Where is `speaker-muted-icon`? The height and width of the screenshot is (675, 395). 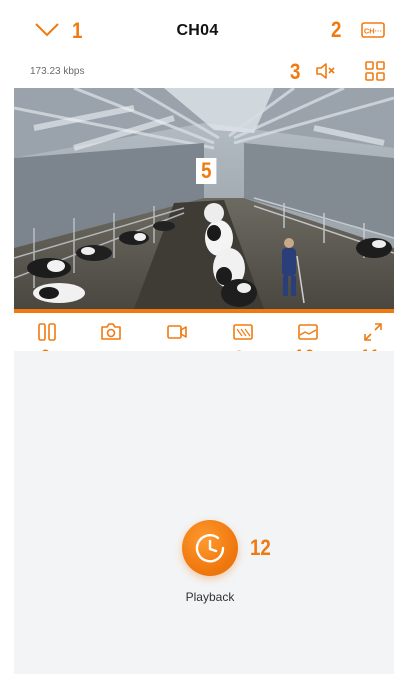 speaker-muted-icon is located at coordinates (325, 71).